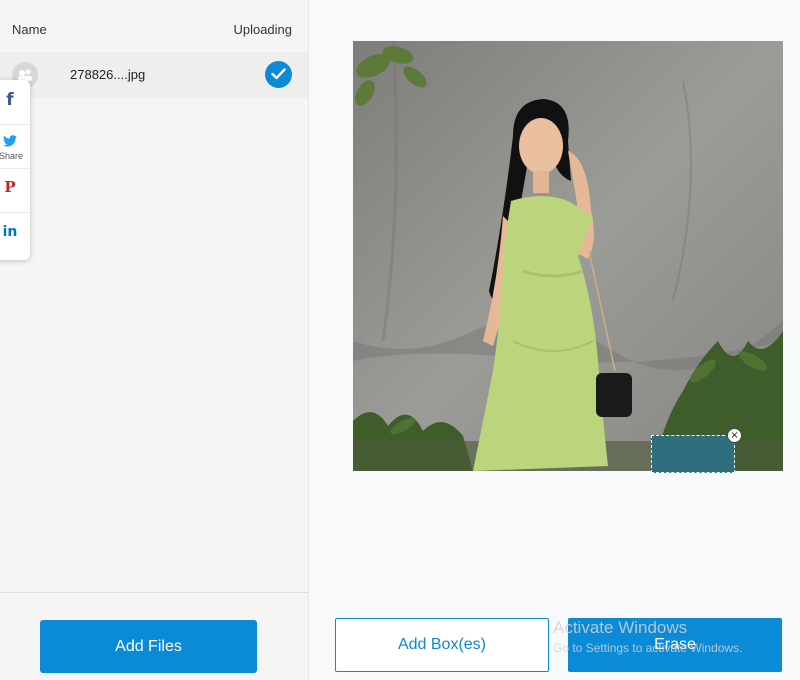  Describe the element at coordinates (278, 74) in the screenshot. I see `check-icon` at that location.